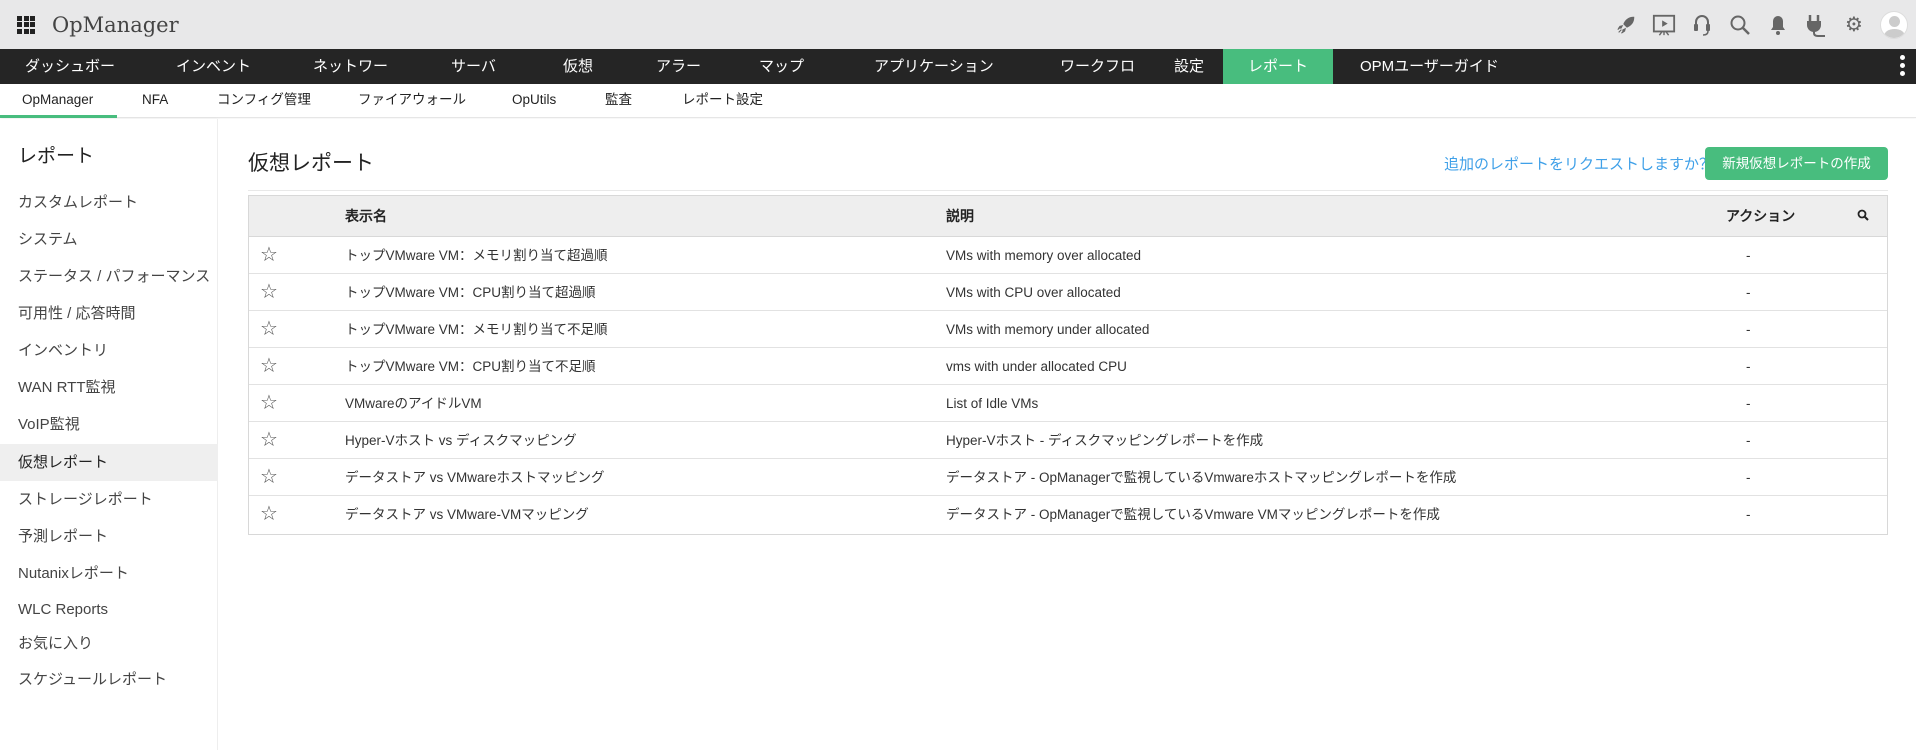 This screenshot has width=1916, height=750. I want to click on report-description: Hyper-Vホスト - ディスクマッピングレポートを作成, so click(1105, 440).